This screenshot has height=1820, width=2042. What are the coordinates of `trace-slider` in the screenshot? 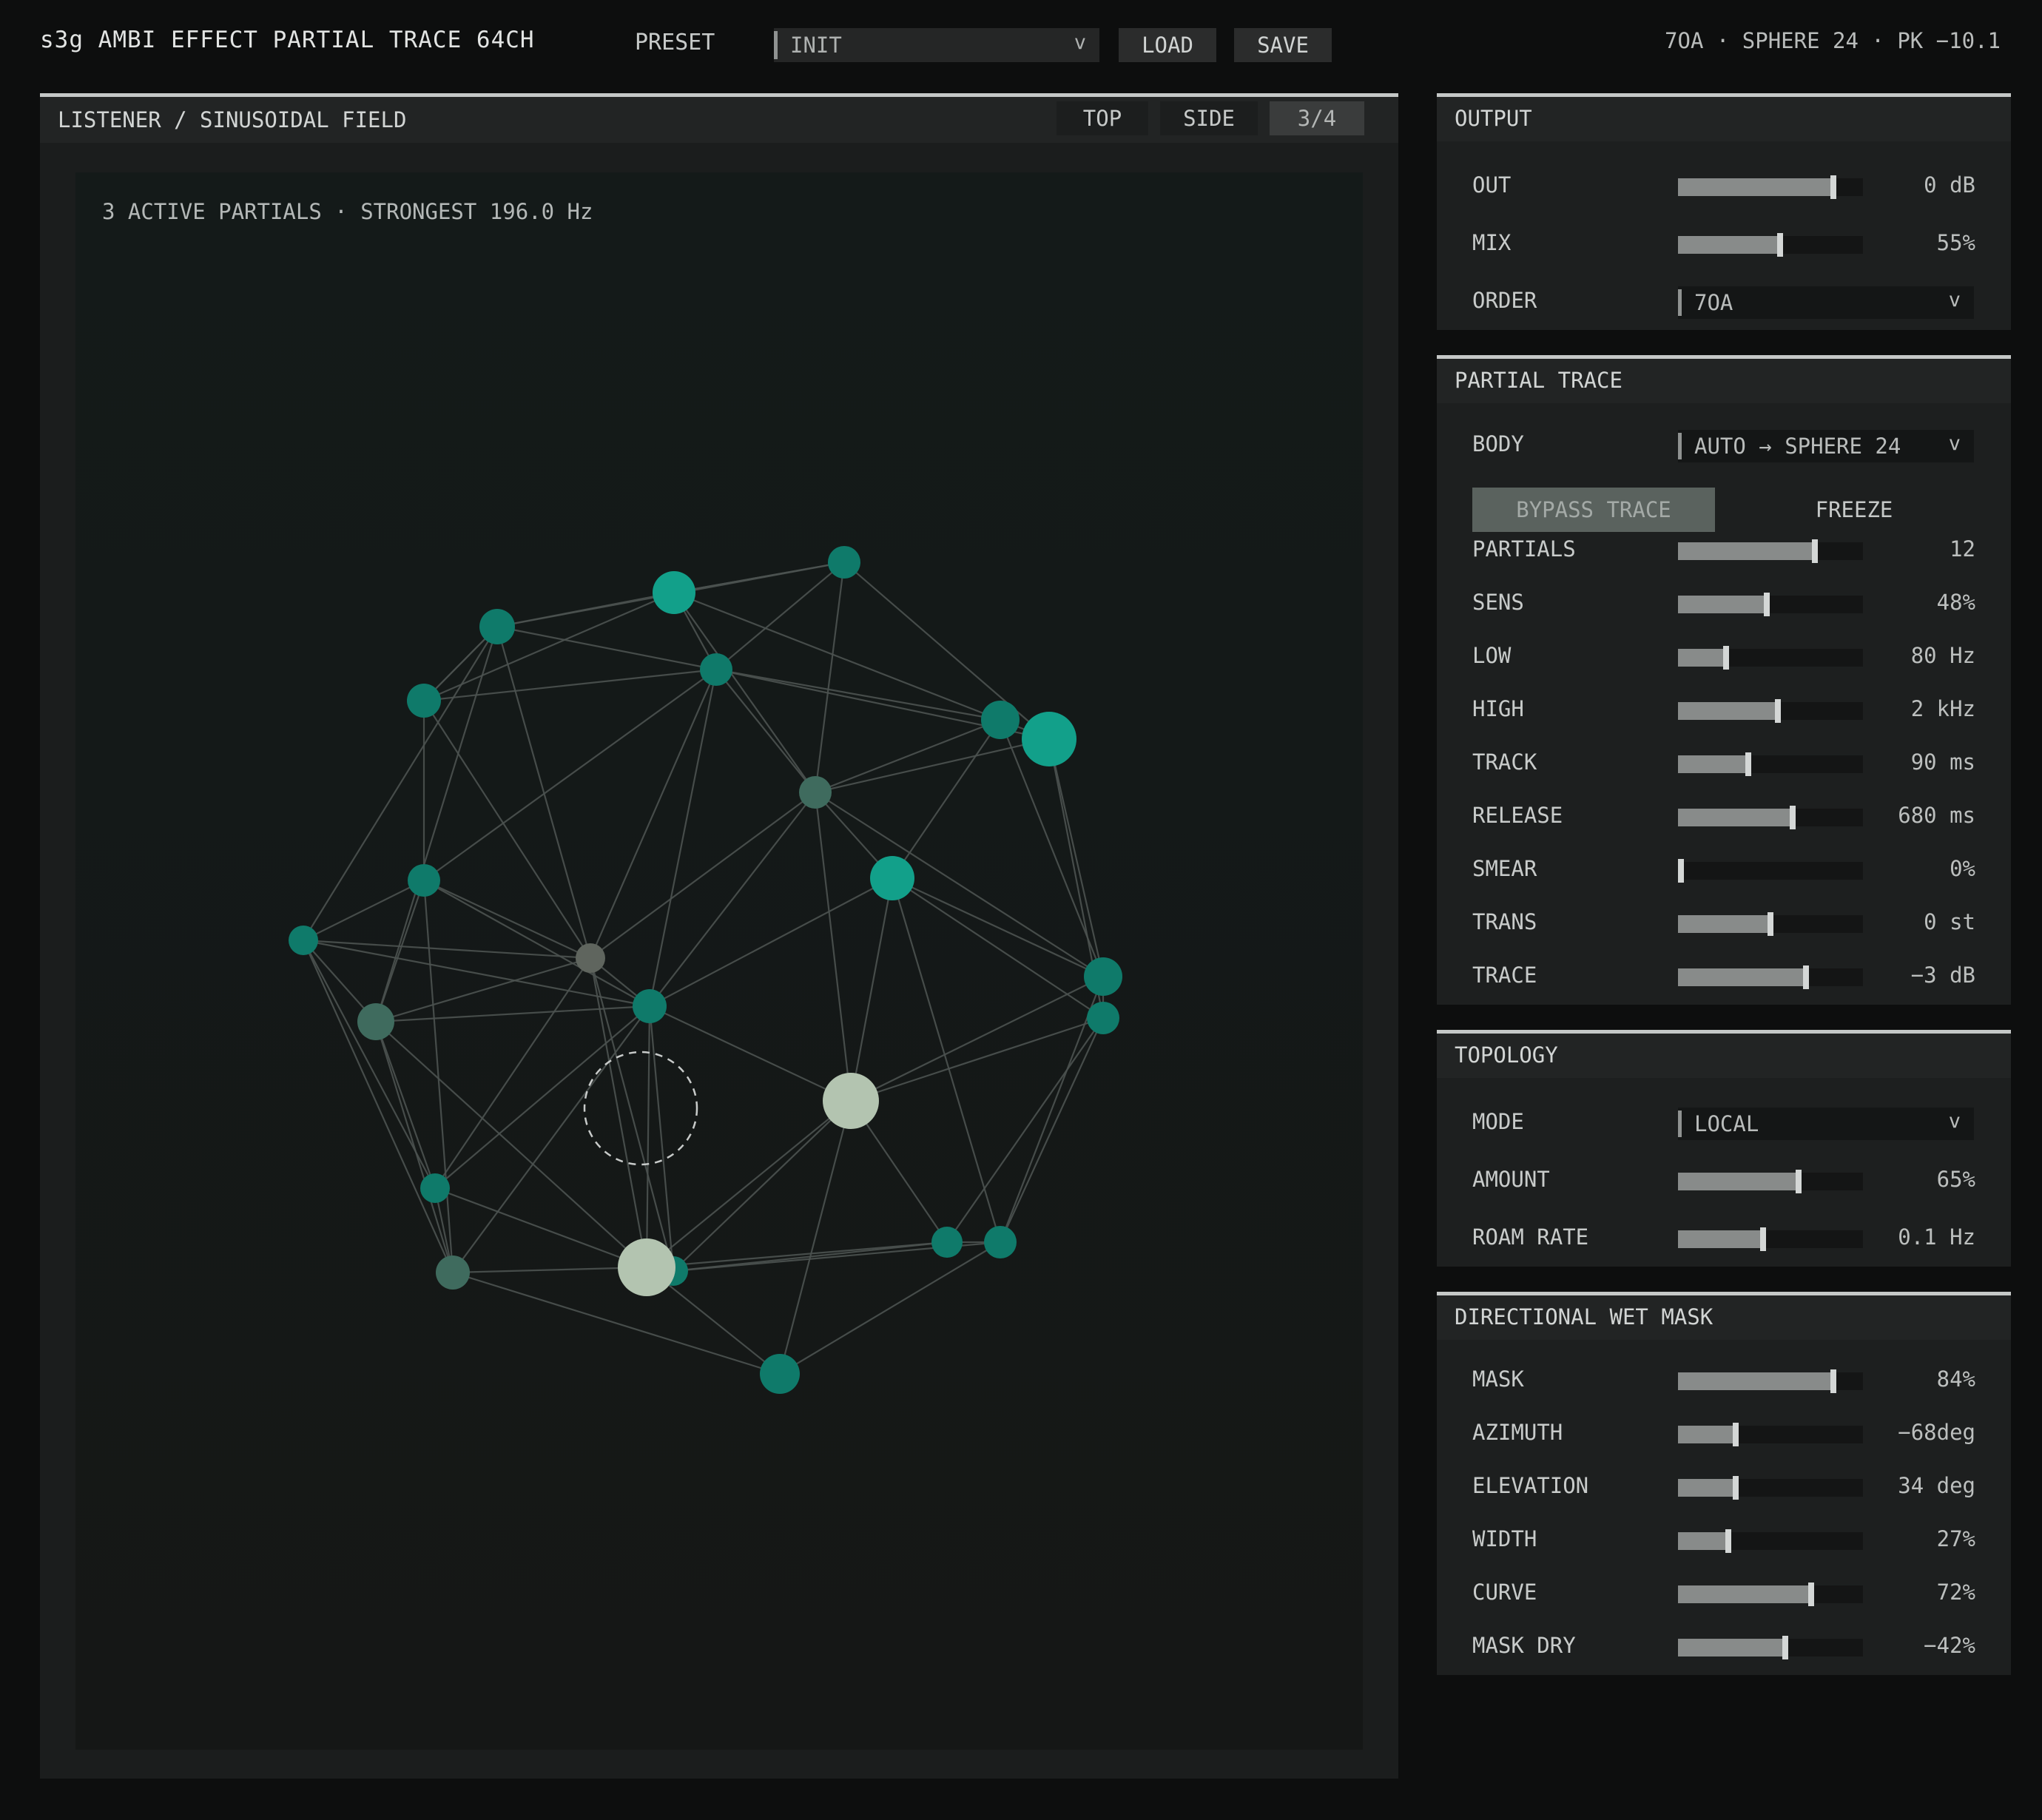 It's located at (1770, 977).